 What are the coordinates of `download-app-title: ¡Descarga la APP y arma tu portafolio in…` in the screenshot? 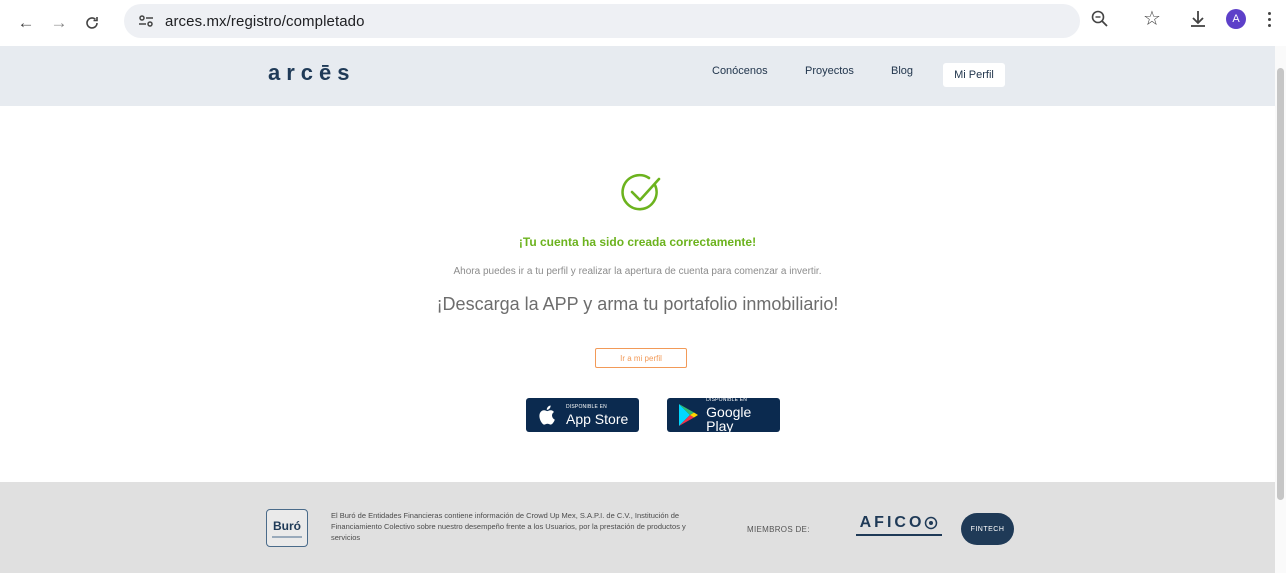 It's located at (637, 304).